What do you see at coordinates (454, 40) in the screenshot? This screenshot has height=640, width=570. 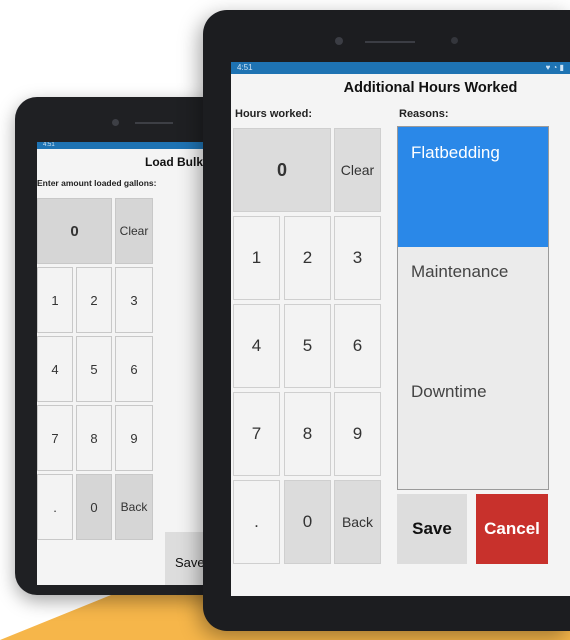 I see `sensor-icon` at bounding box center [454, 40].